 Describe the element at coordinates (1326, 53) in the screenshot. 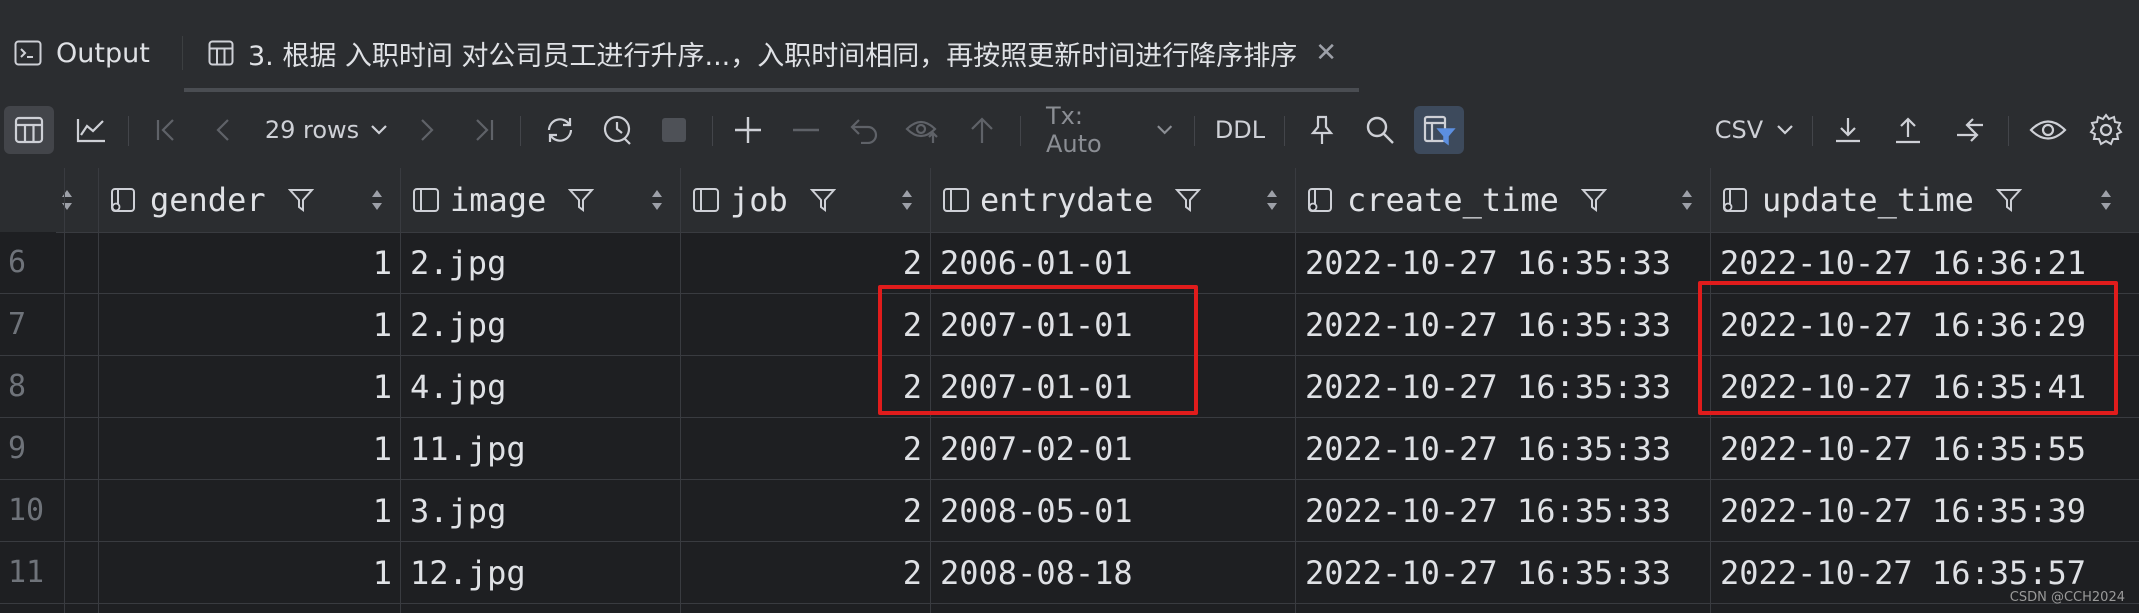

I see `close-icon: ✕` at that location.